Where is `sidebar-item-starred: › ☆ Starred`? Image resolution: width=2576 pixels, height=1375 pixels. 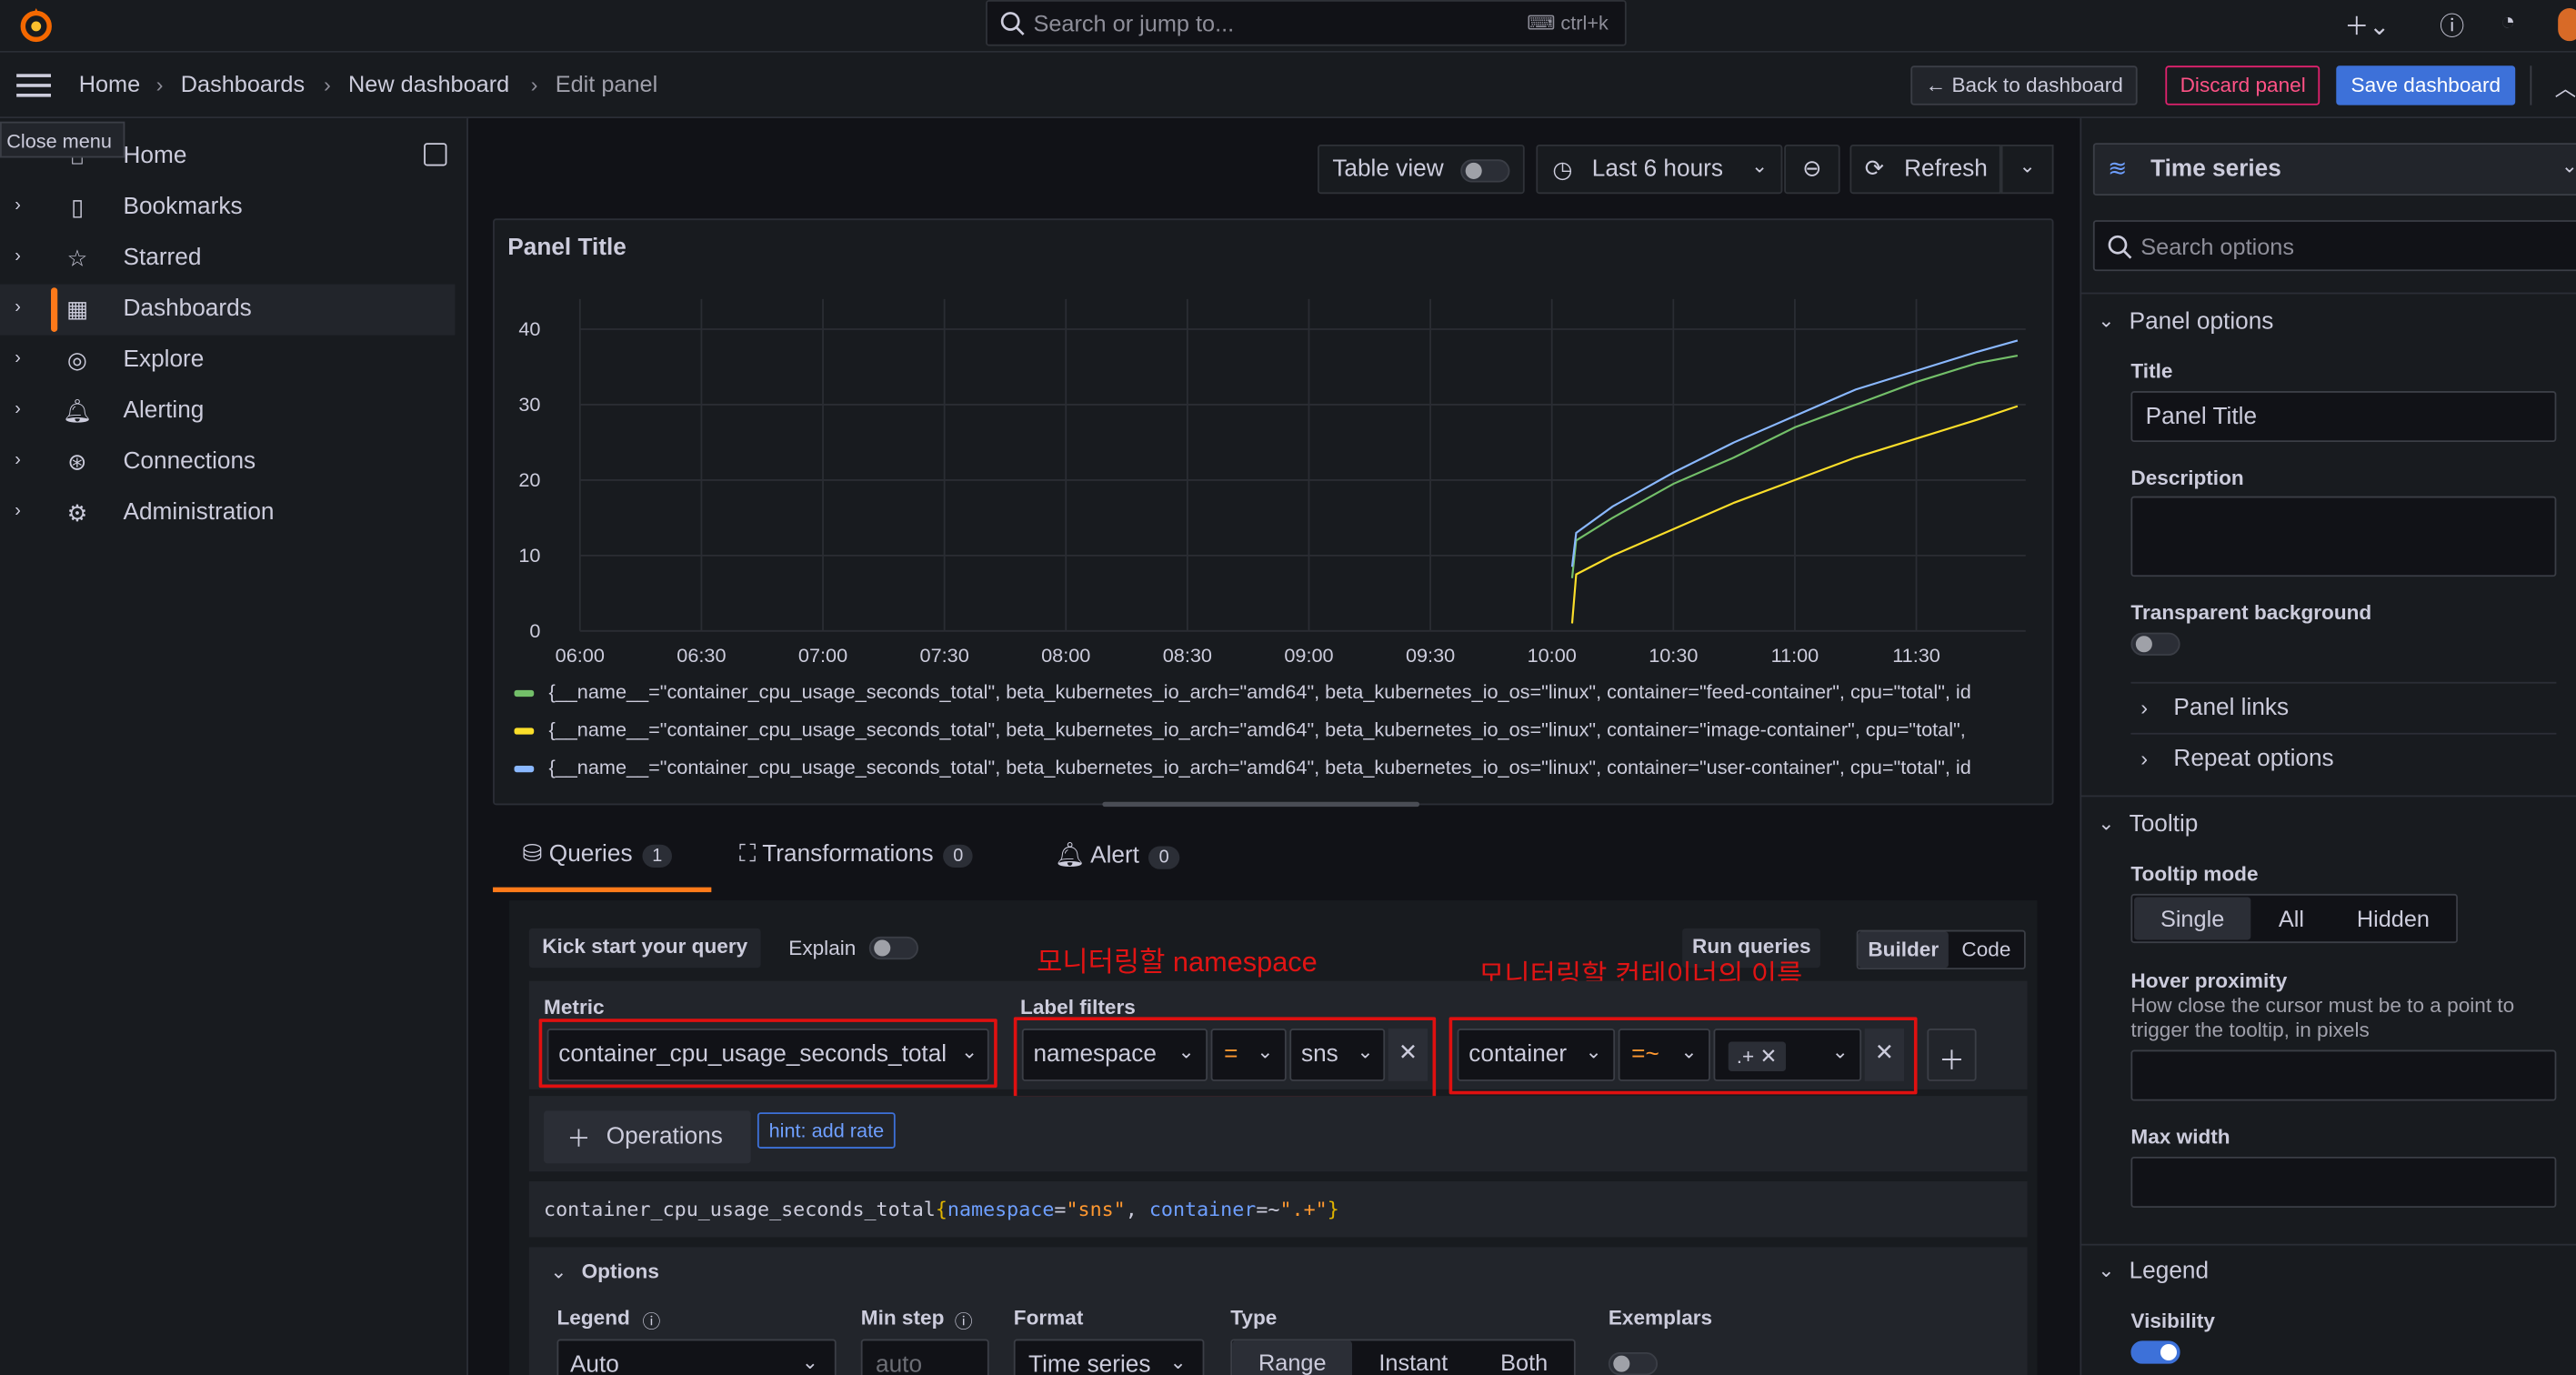 sidebar-item-starred: › ☆ Starred is located at coordinates (228, 260).